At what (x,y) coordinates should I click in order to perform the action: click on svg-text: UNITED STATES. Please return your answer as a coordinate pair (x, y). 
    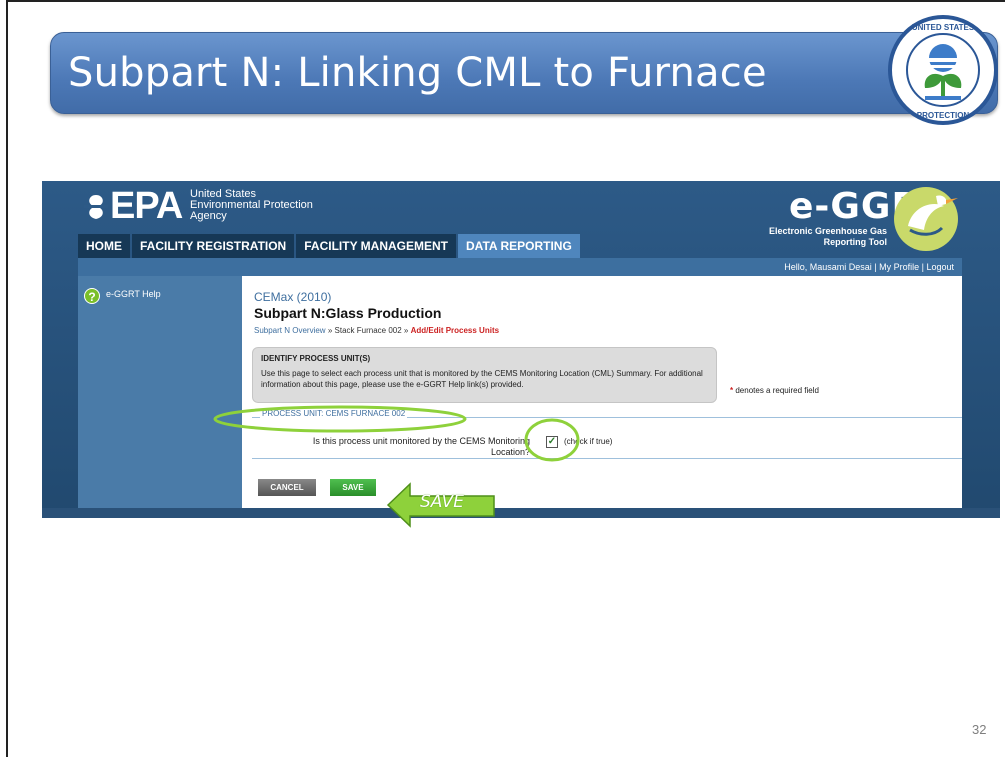
    Looking at the image, I should click on (943, 27).